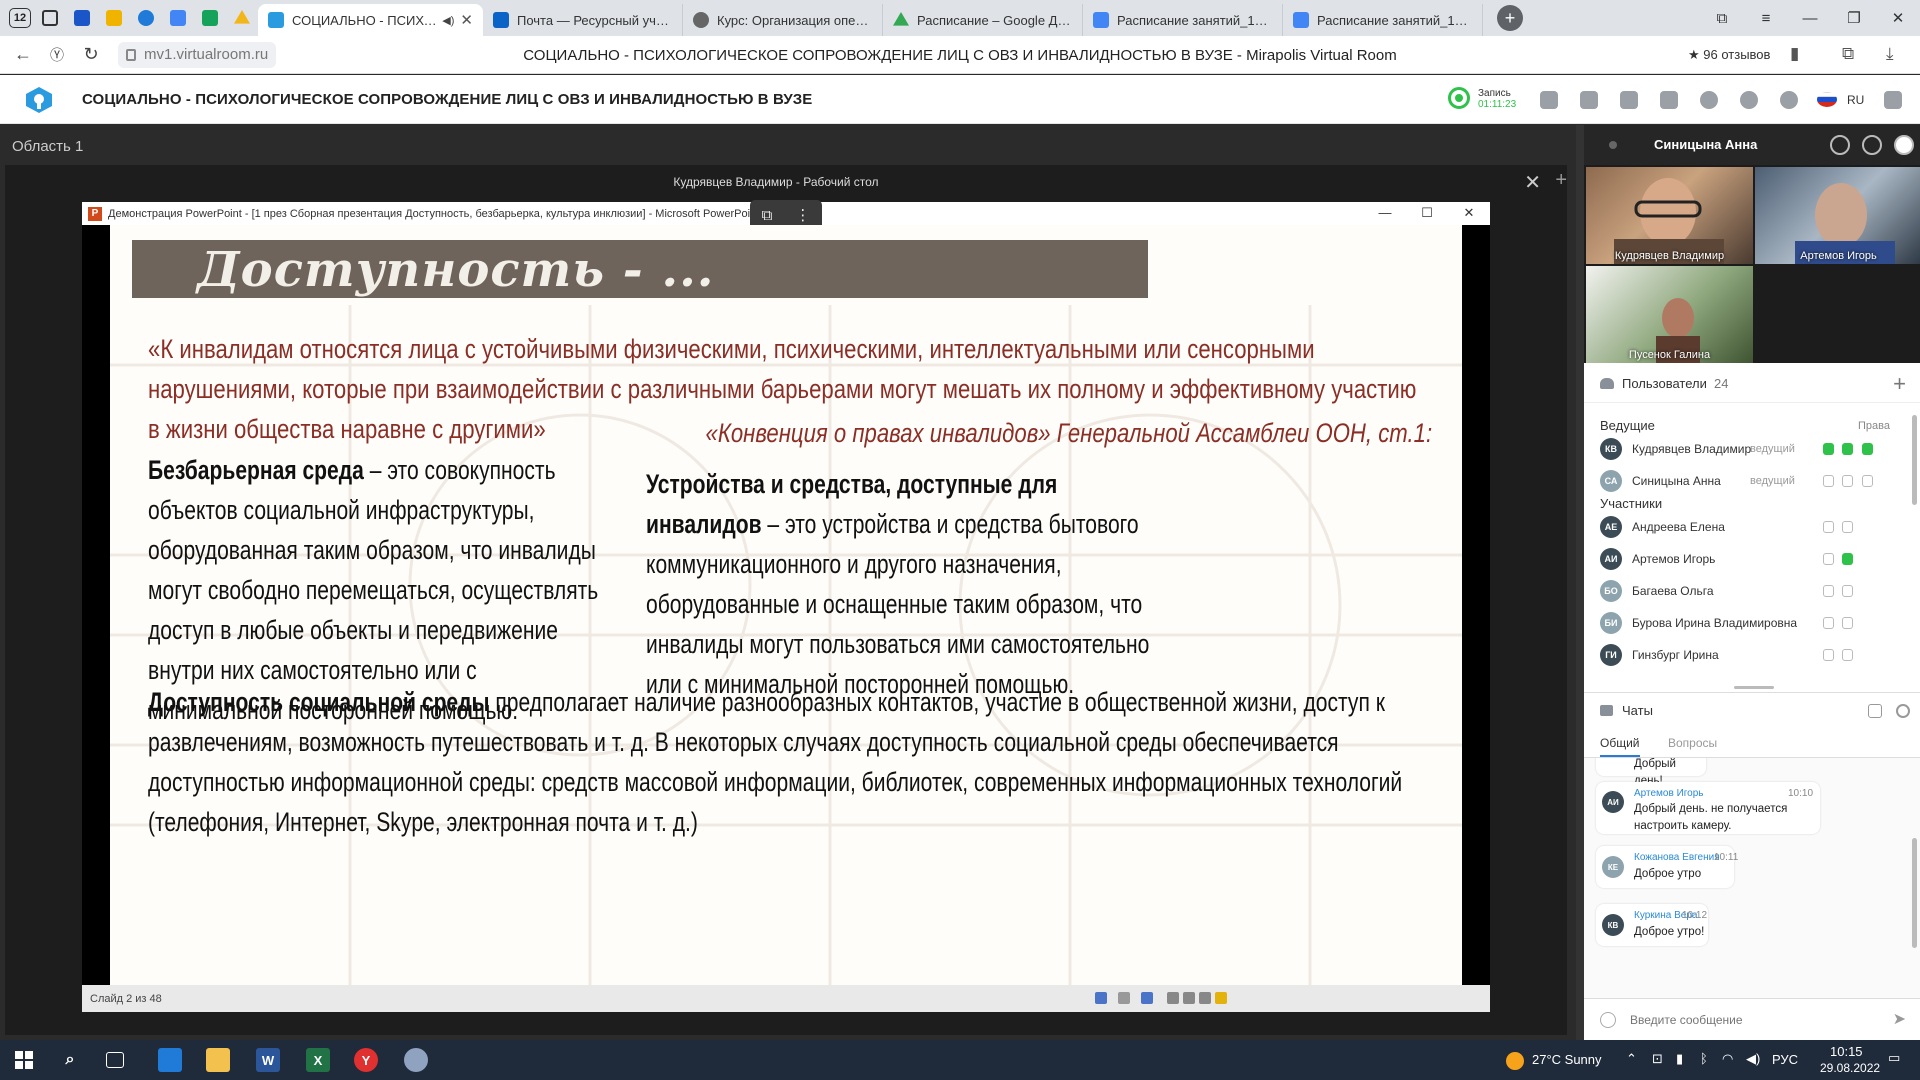 This screenshot has width=1920, height=1080. Describe the element at coordinates (1914, 460) in the screenshot. I see `users-scrollbar` at that location.